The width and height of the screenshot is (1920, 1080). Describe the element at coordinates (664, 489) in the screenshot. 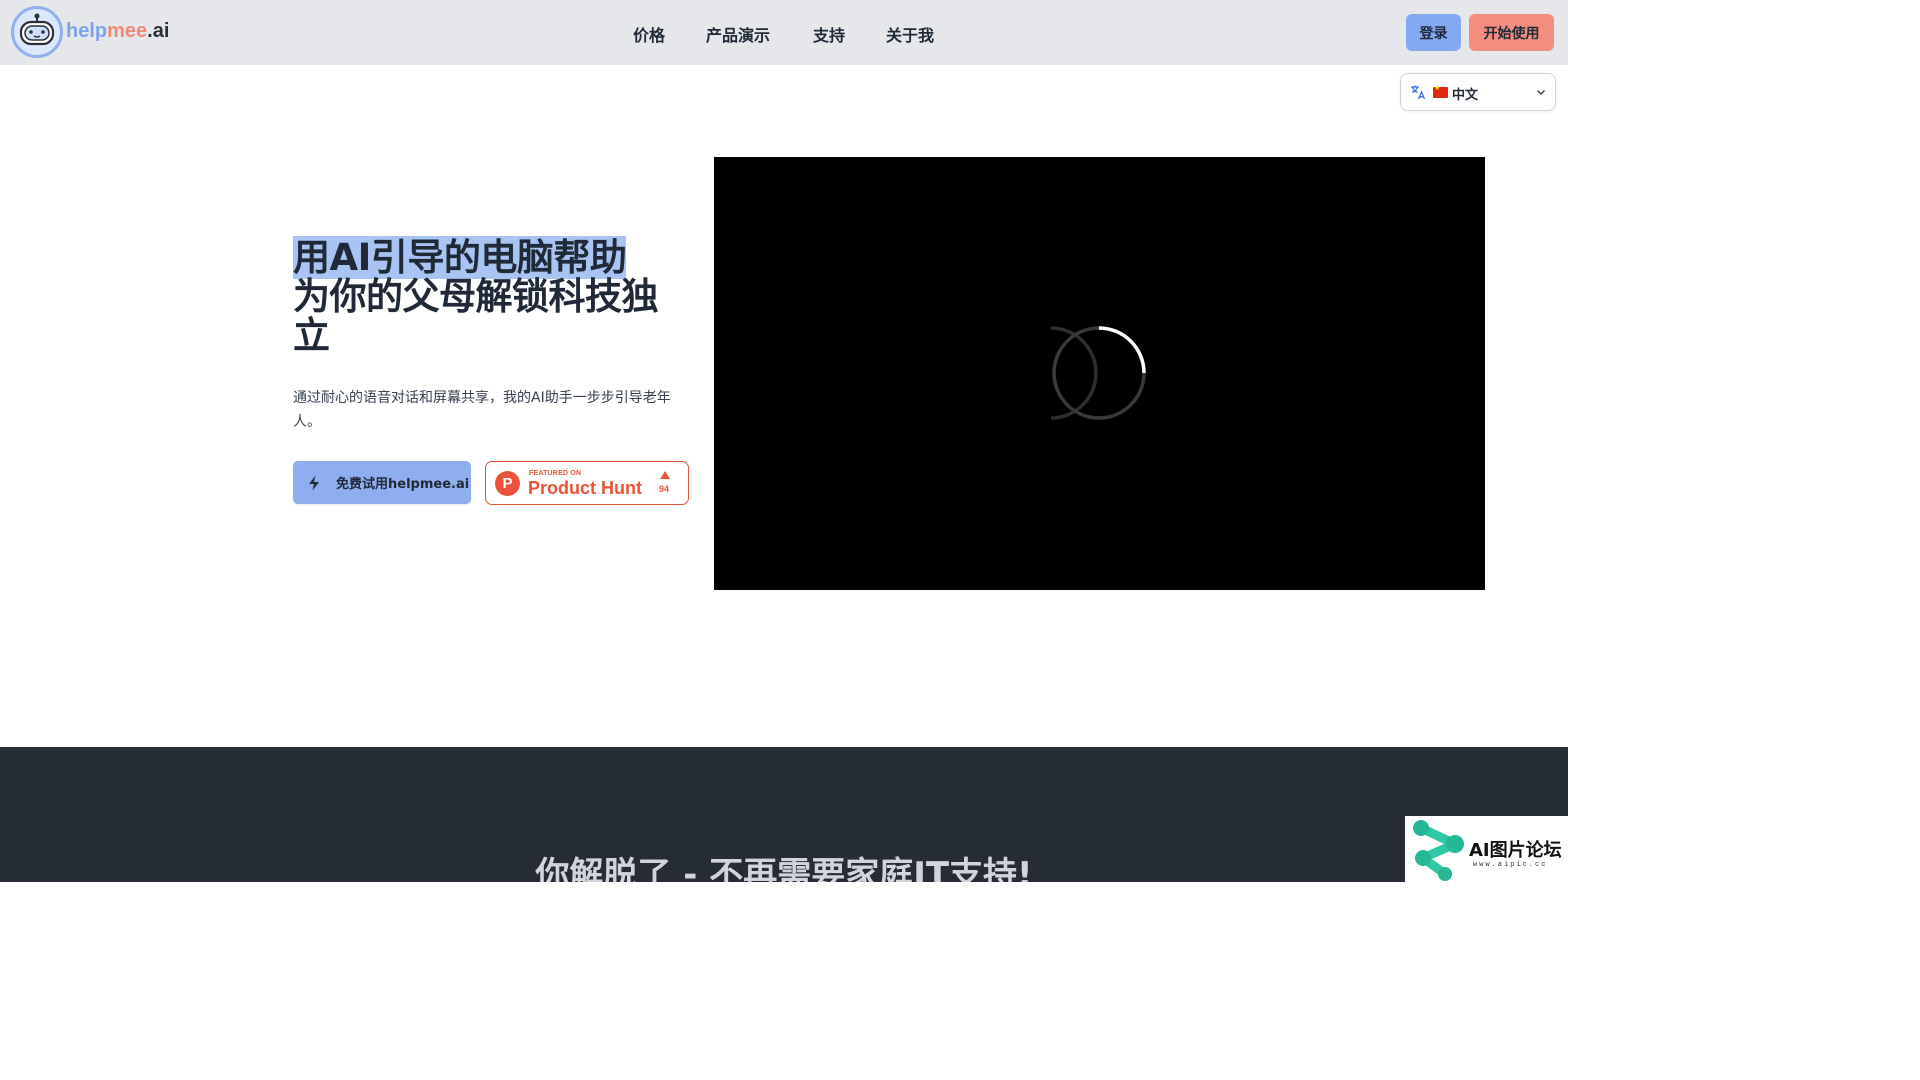

I see `upvote-count: 94` at that location.